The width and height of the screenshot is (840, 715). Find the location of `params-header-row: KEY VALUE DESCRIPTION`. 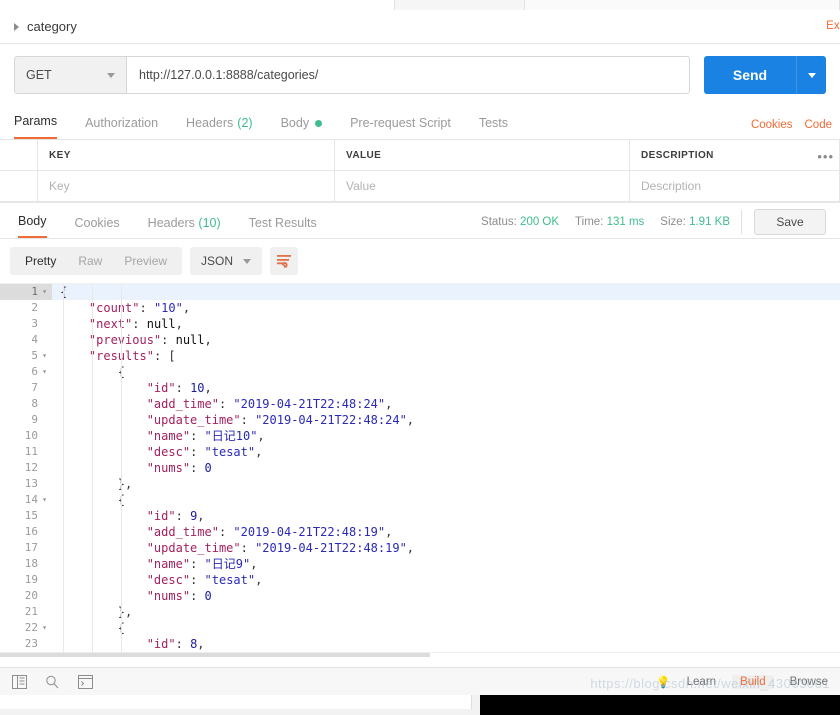

params-header-row: KEY VALUE DESCRIPTION is located at coordinates (420, 155).